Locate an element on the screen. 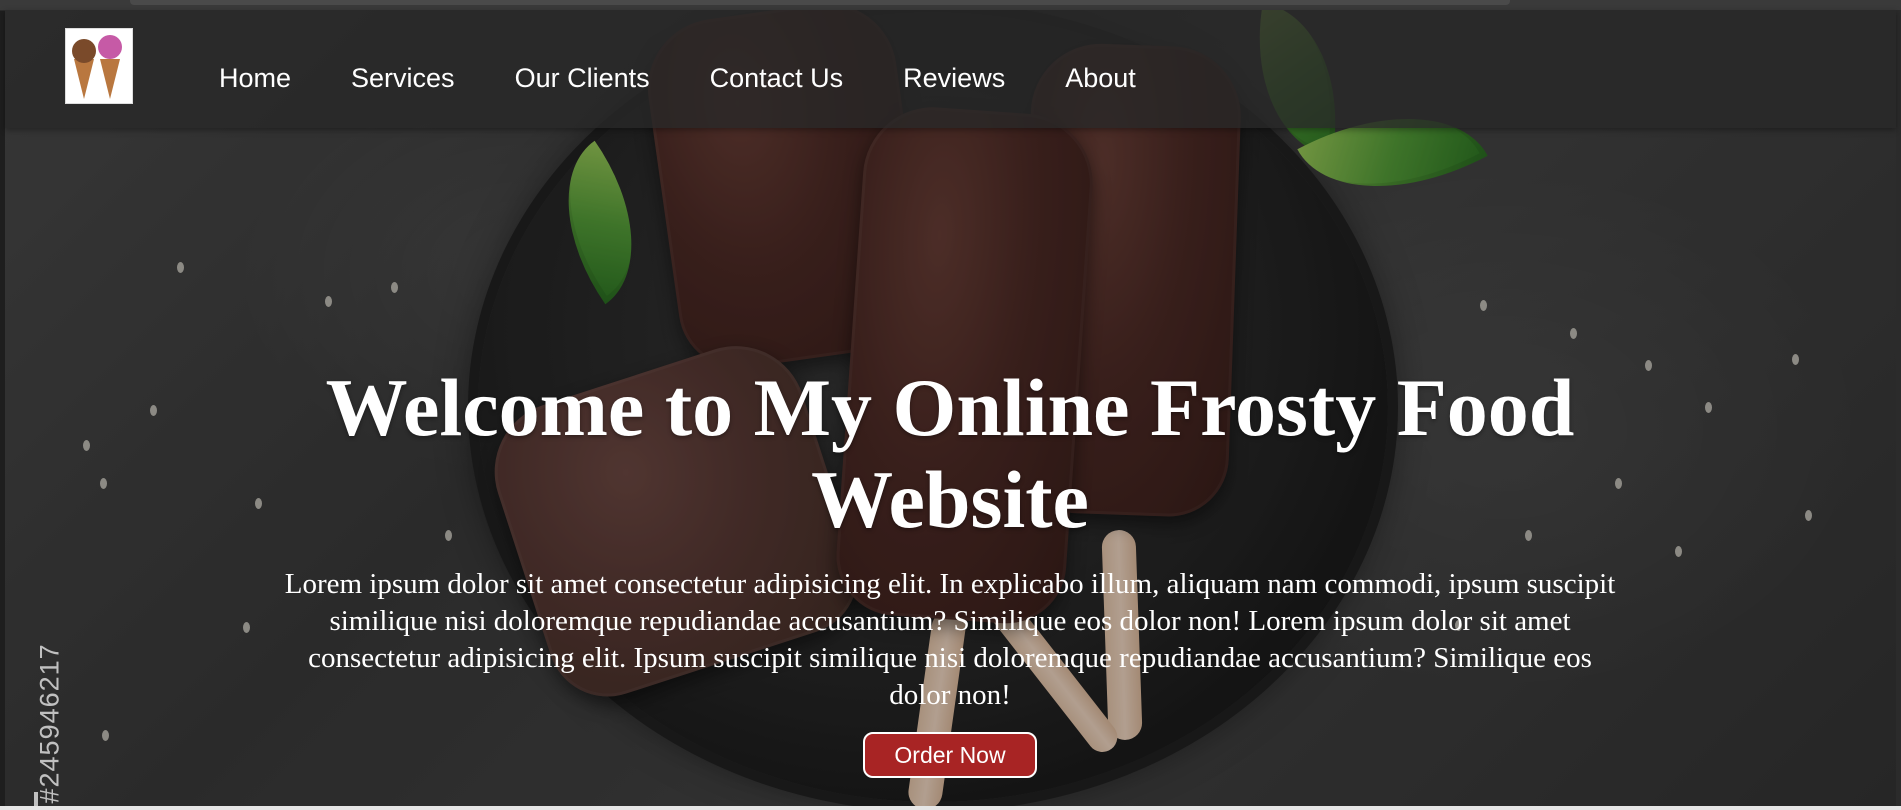 The width and height of the screenshot is (1901, 810). nav-link-reviews: Reviews is located at coordinates (954, 78).